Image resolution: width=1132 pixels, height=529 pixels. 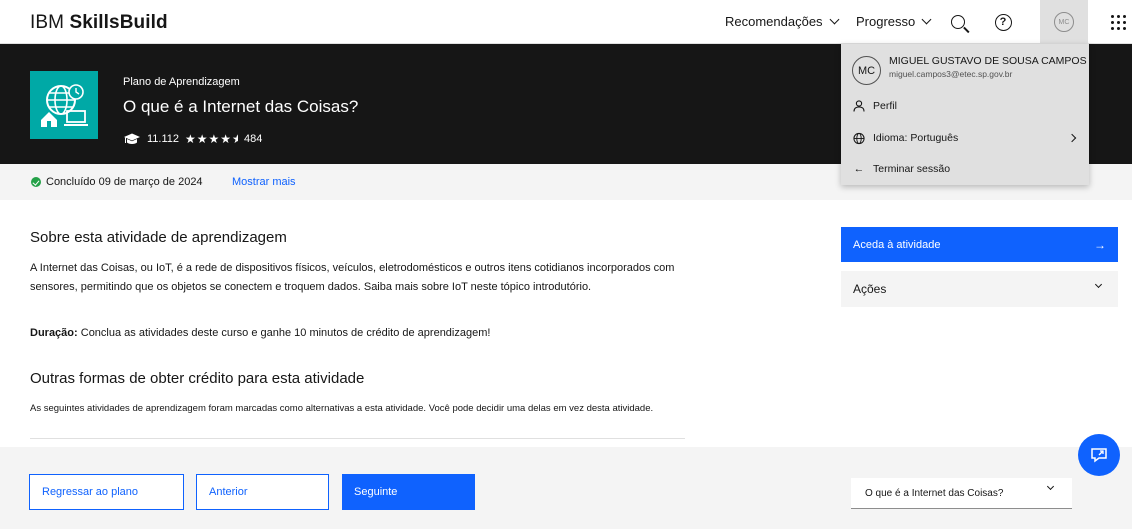 I want to click on next-button: Seguinte, so click(x=408, y=492).